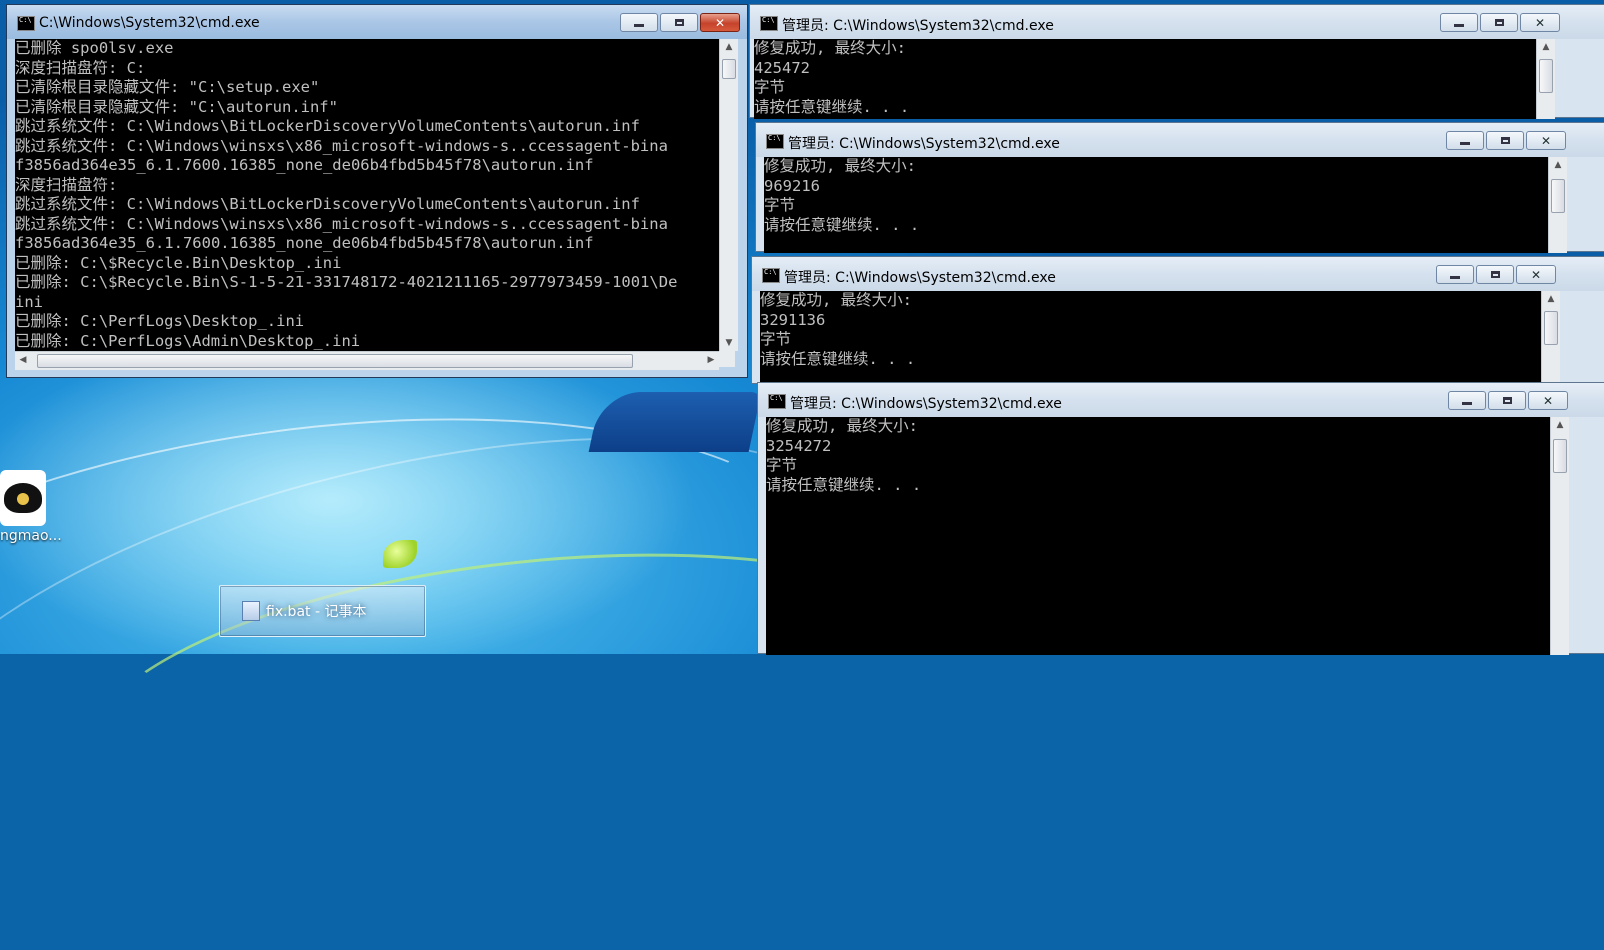  What do you see at coordinates (29, 301) in the screenshot?
I see `console-line: ini` at bounding box center [29, 301].